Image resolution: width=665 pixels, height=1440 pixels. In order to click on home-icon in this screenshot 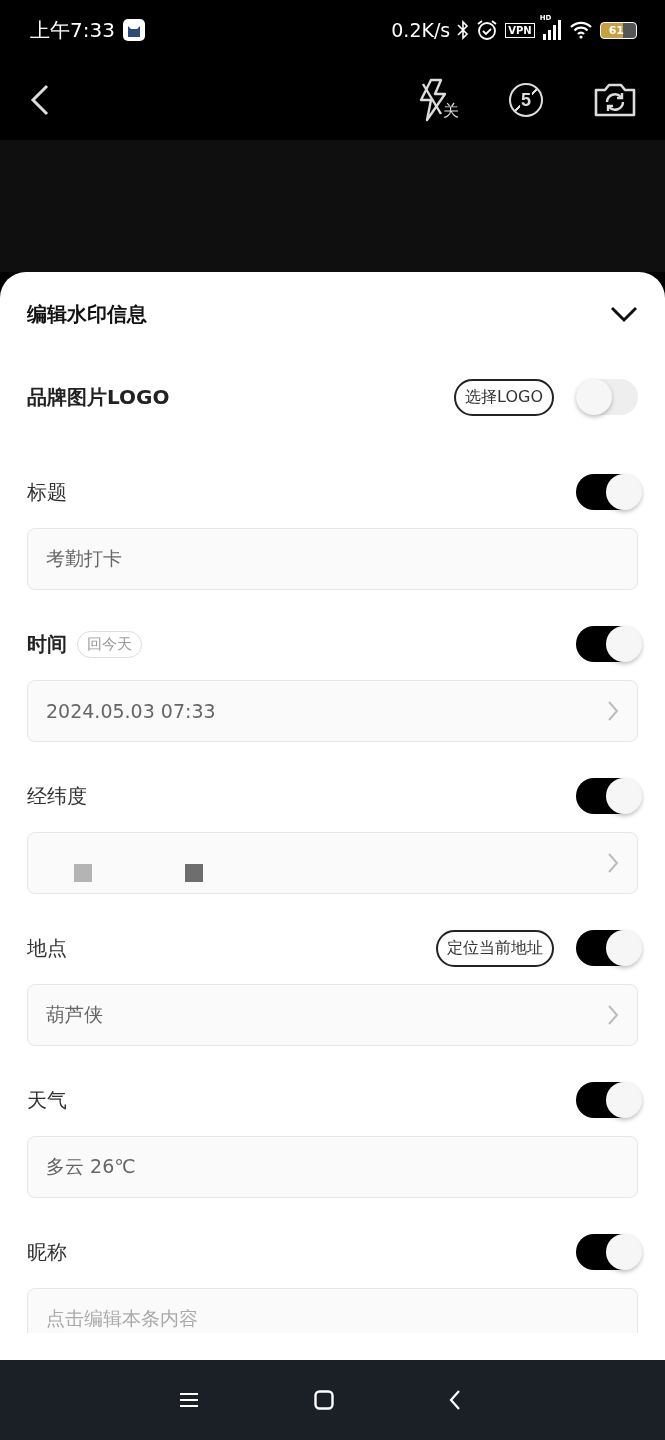, I will do `click(324, 1400)`.